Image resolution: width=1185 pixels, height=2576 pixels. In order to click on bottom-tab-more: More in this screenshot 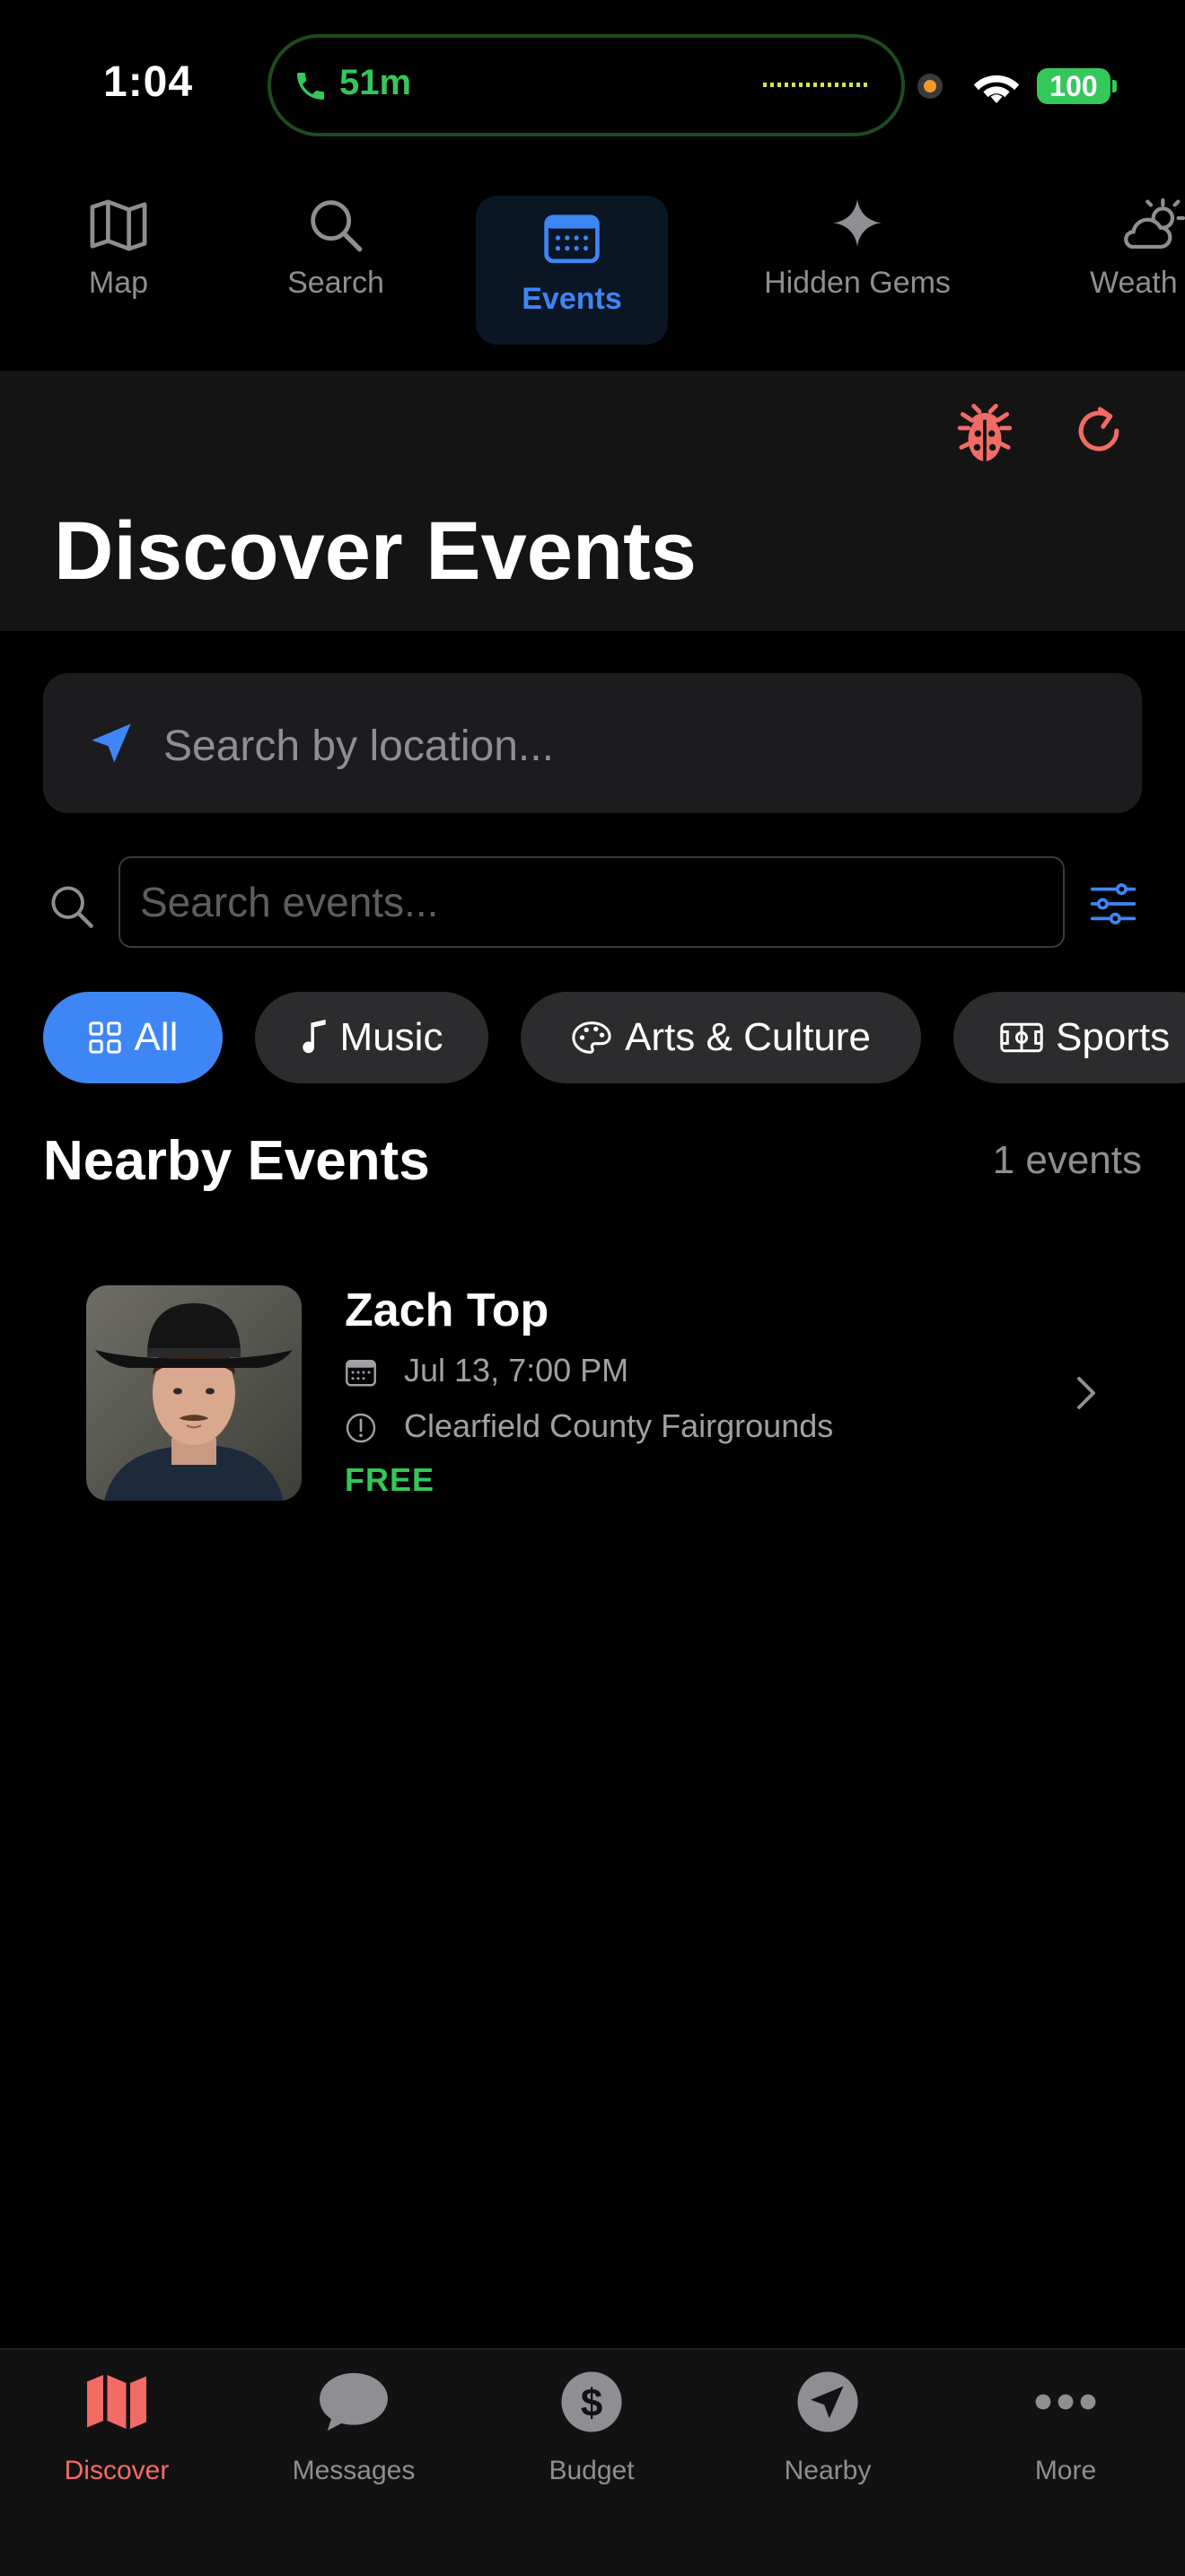, I will do `click(1065, 2426)`.